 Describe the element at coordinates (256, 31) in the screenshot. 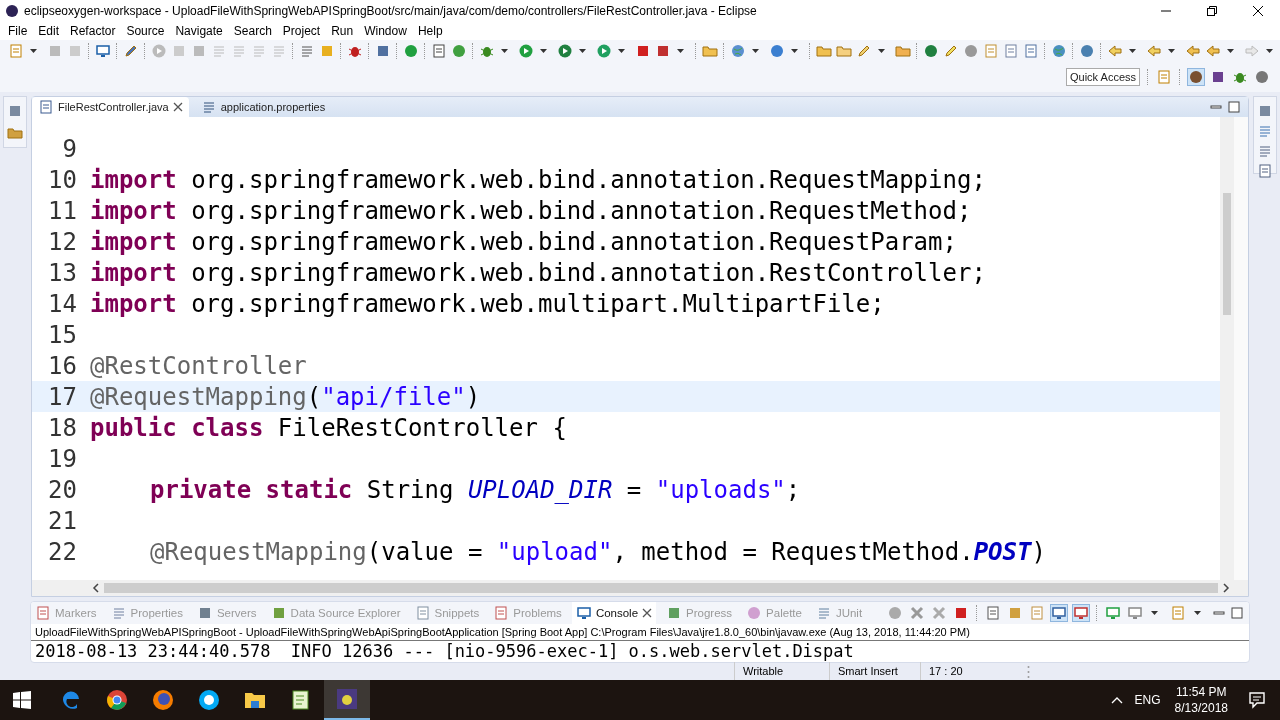

I see `menu-item: Search` at that location.